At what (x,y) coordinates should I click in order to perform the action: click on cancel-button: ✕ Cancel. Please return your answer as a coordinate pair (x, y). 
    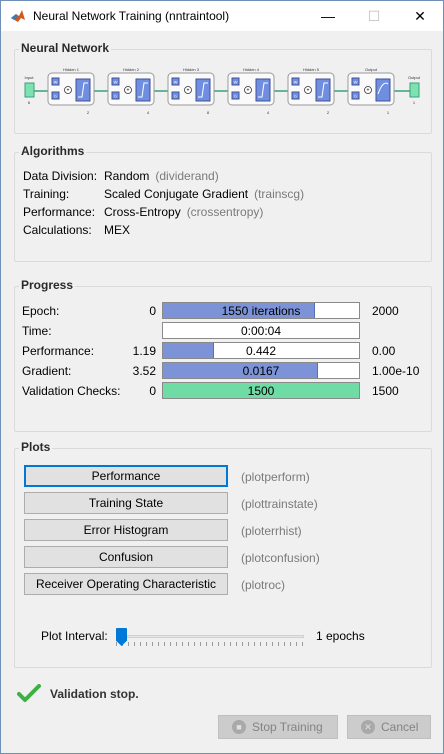
    Looking at the image, I should click on (389, 727).